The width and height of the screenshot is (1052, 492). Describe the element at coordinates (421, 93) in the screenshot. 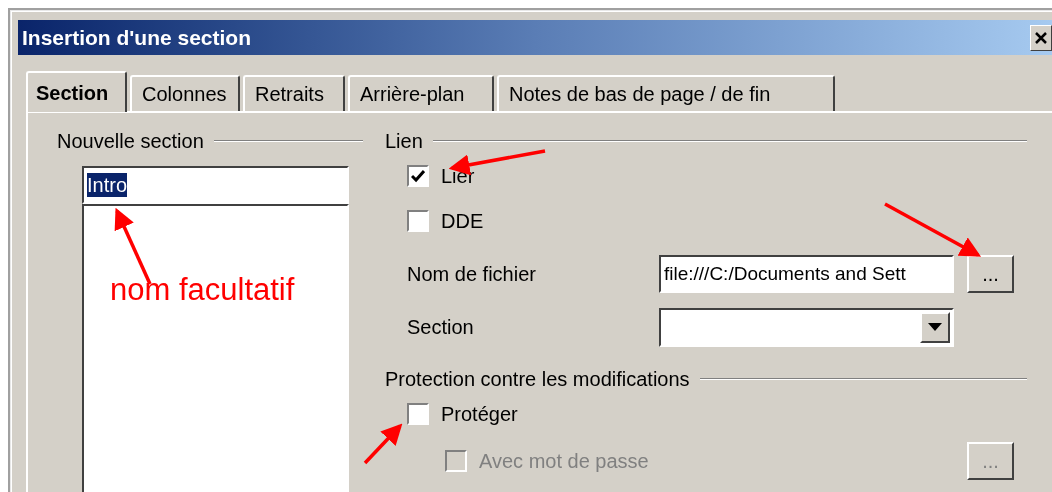

I see `tab: Arrière-plan` at that location.